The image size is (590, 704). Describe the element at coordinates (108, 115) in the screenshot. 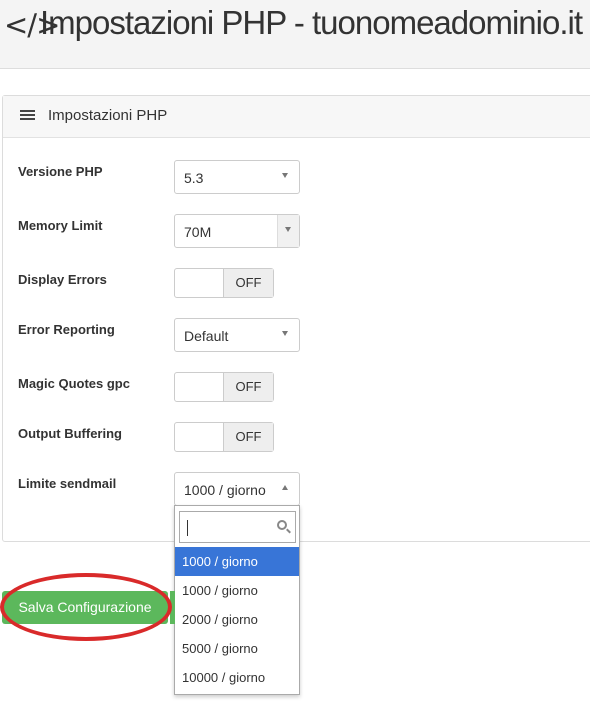

I see `panel-title: Impostazioni PHP` at that location.